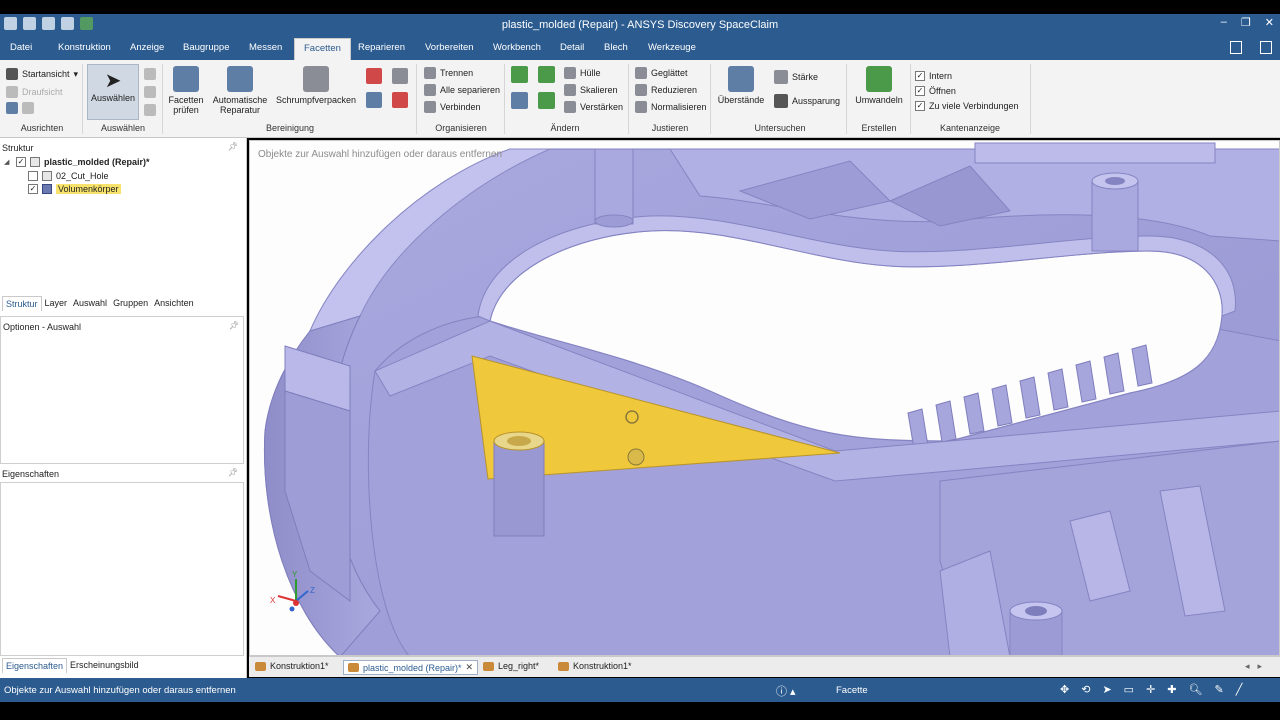  What do you see at coordinates (967, 106) in the screenshot?
I see `zu-viele-verbindungen-checkbox: ✓ Zu viele Verbindungen` at bounding box center [967, 106].